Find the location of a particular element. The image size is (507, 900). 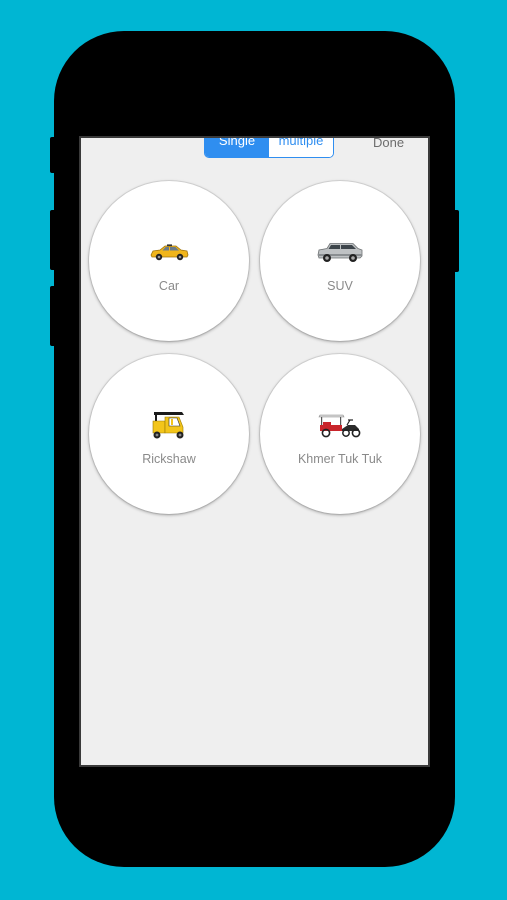

vehicle-label: Rickshaw is located at coordinates (169, 459).